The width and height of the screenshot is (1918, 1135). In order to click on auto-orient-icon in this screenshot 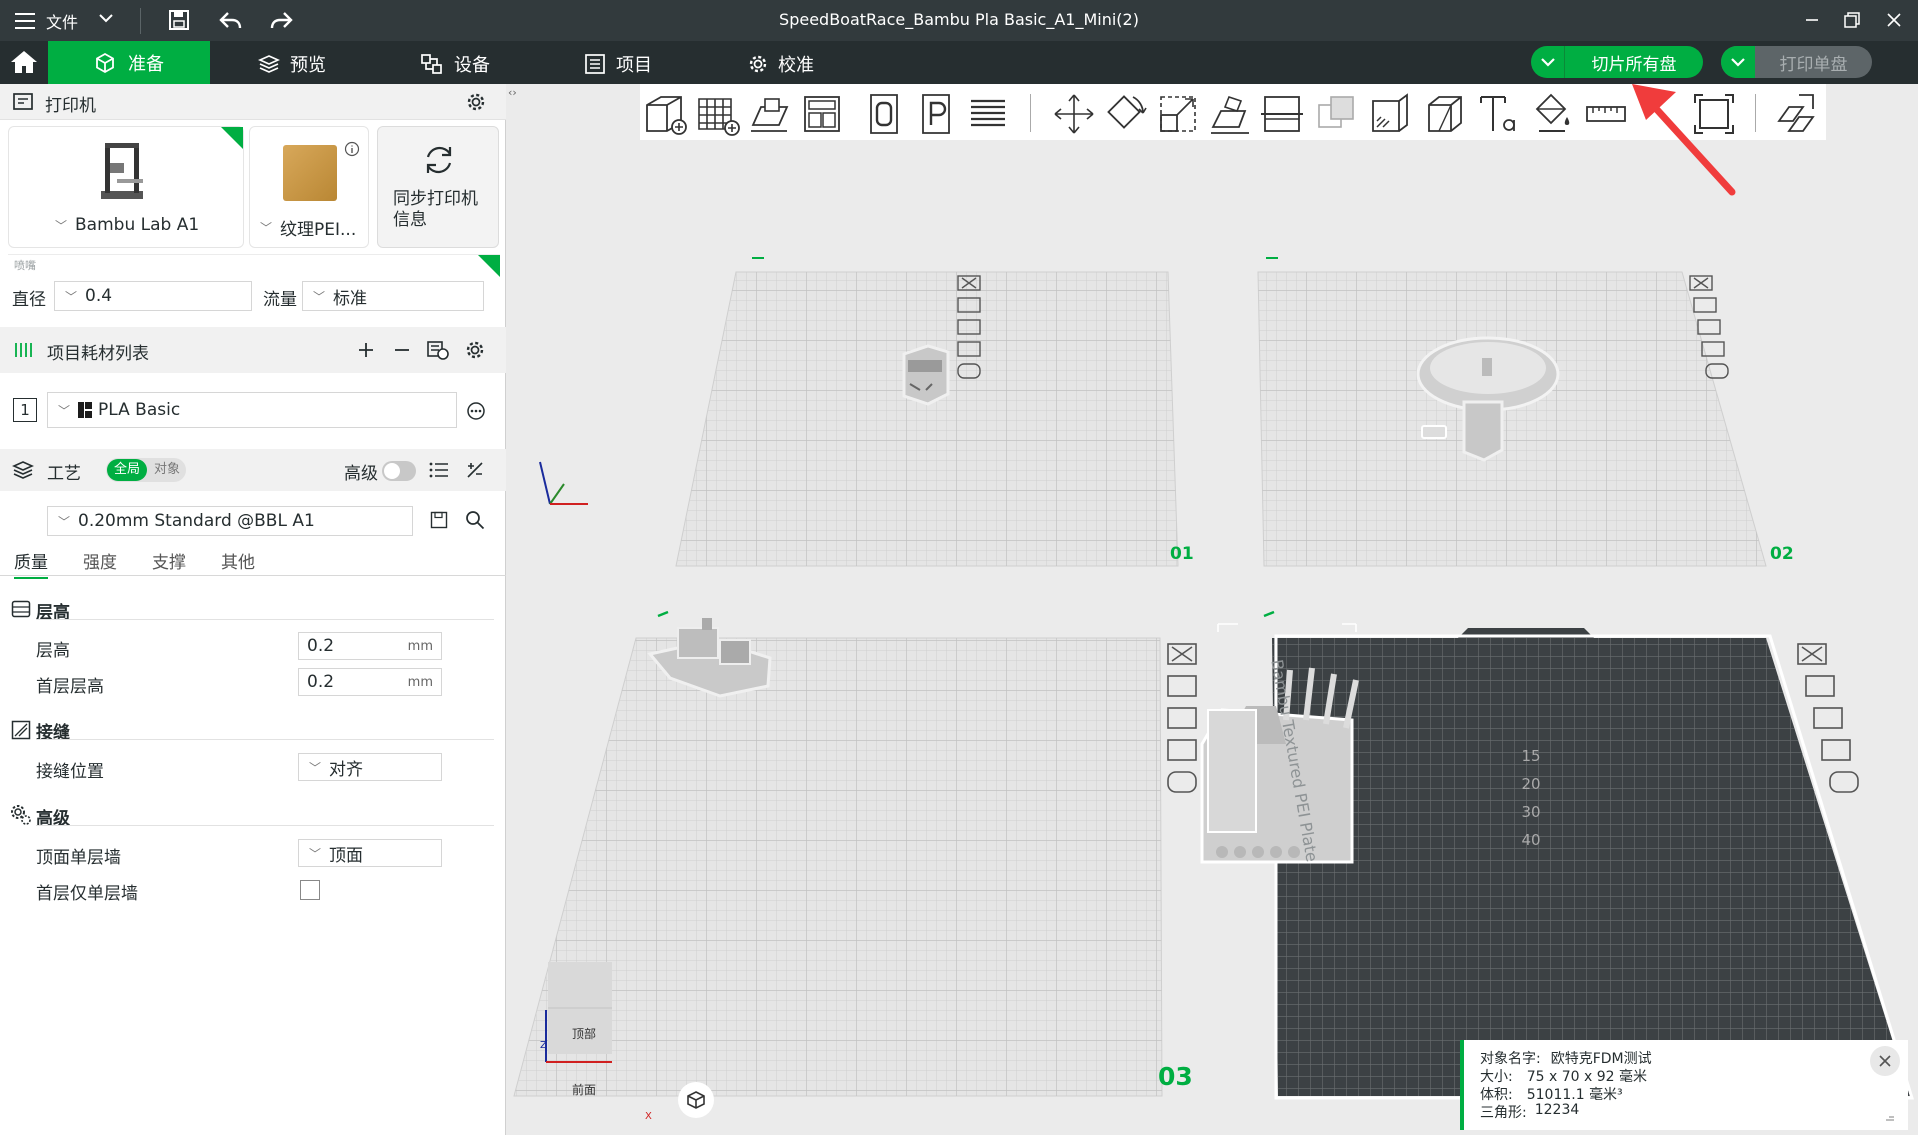, I will do `click(770, 114)`.